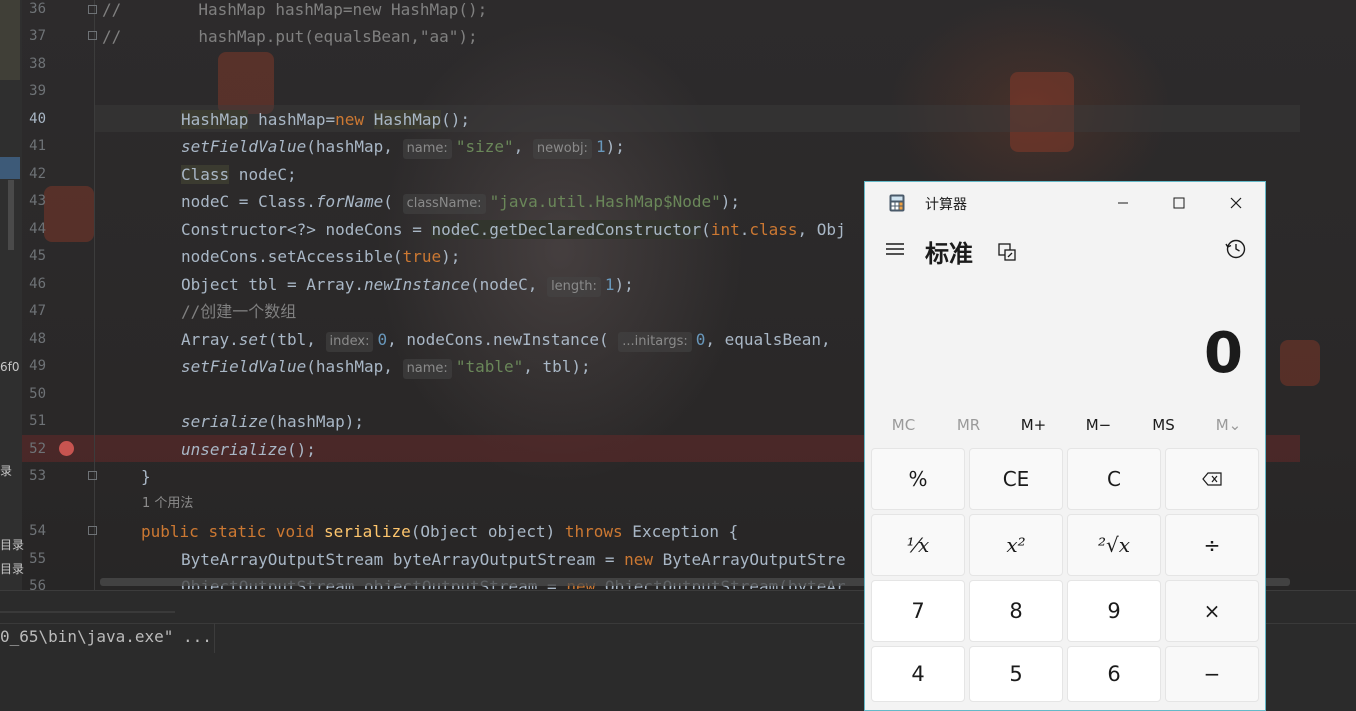 The width and height of the screenshot is (1356, 711). I want to click on line-number: 42, so click(37, 174).